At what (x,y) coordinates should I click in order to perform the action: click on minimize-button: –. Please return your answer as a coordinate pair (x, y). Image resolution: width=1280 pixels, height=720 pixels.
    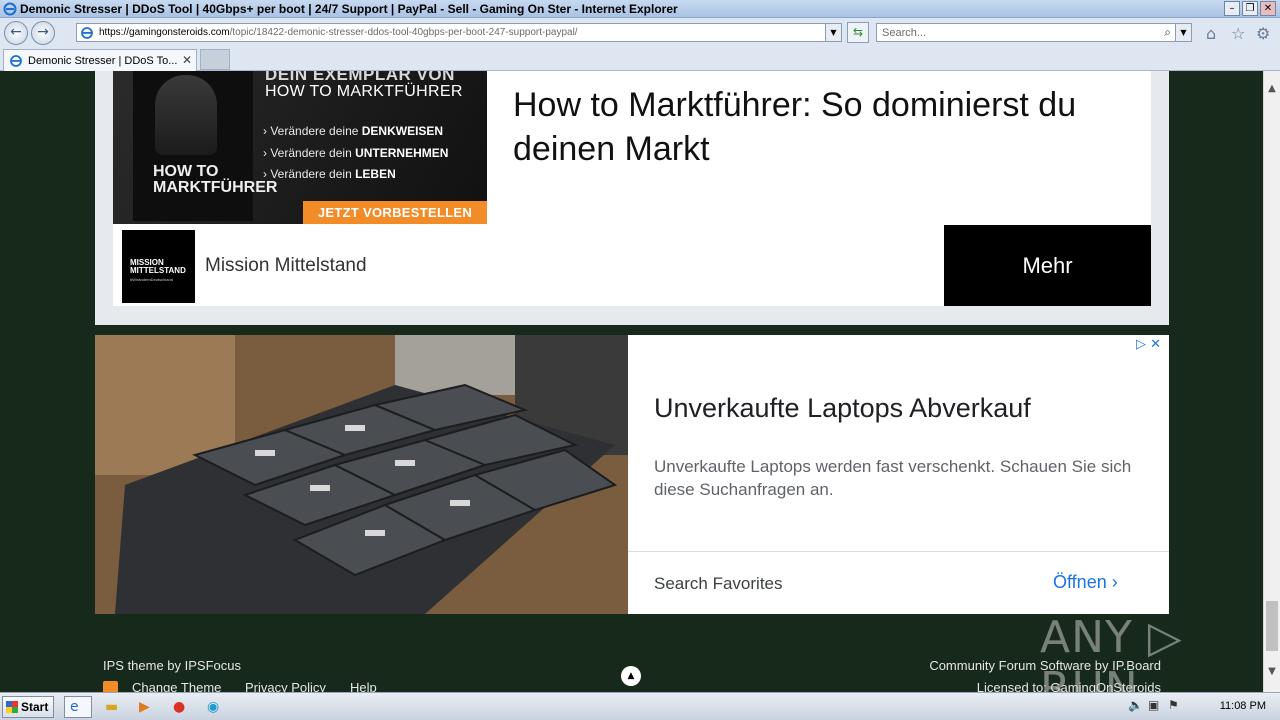
    Looking at the image, I should click on (1232, 8).